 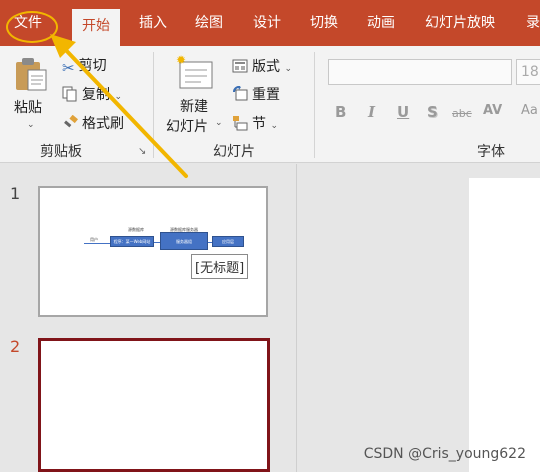 I want to click on section-chevron-icon: ⌄, so click(x=274, y=126).